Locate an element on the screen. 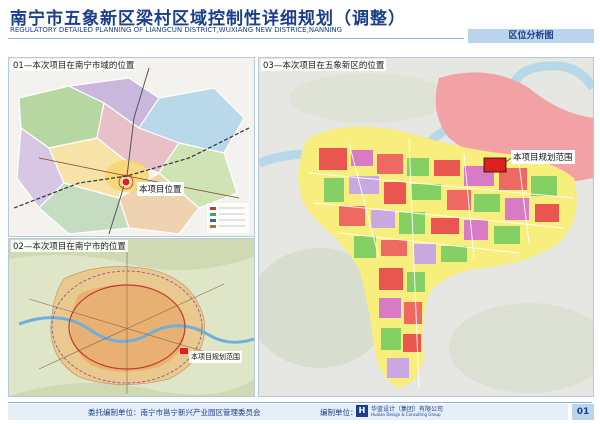 Image resolution: width=600 pixels, height=424 pixels. project-area-marker-district is located at coordinates (495, 165).